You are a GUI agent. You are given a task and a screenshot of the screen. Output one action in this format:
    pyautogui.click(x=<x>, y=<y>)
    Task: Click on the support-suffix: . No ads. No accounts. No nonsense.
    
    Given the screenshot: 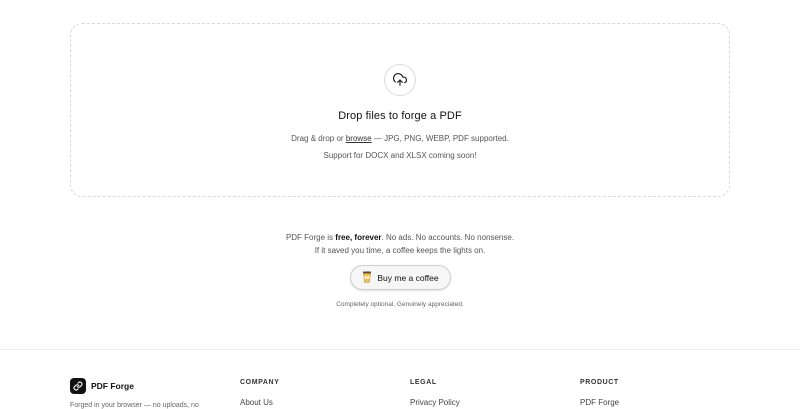 What is the action you would take?
    pyautogui.click(x=448, y=237)
    